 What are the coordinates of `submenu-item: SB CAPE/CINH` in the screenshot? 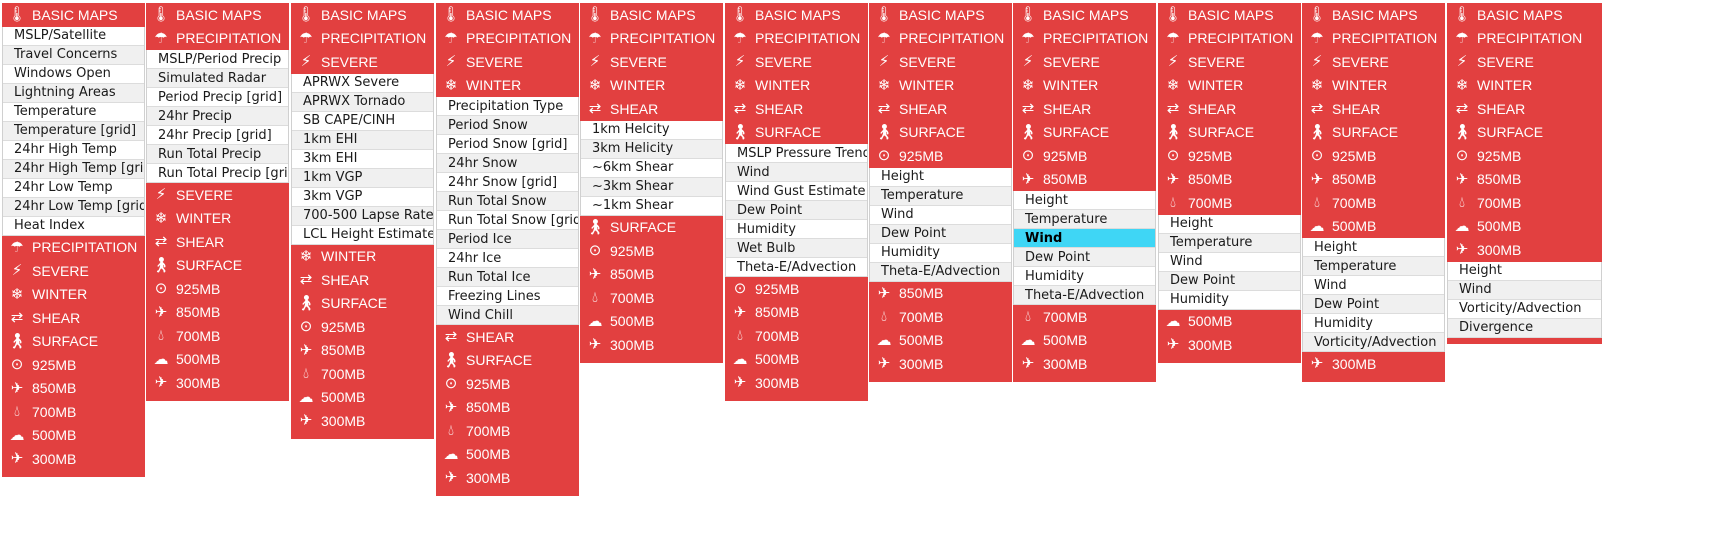 It's located at (362, 121).